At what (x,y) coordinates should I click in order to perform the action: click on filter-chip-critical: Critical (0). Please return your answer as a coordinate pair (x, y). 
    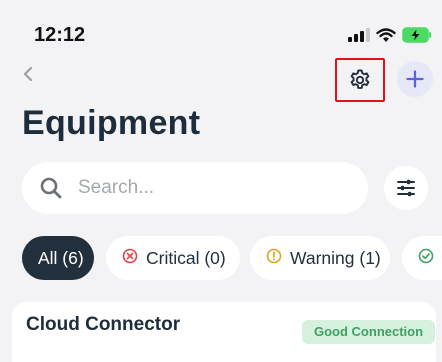
    Looking at the image, I should click on (173, 258).